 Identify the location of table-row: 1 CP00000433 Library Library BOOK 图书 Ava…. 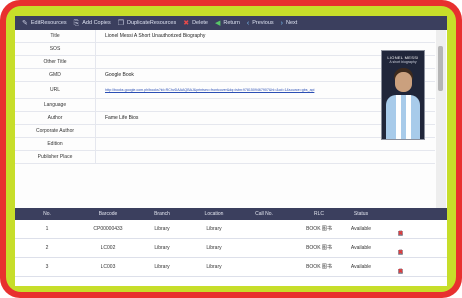
(231, 229).